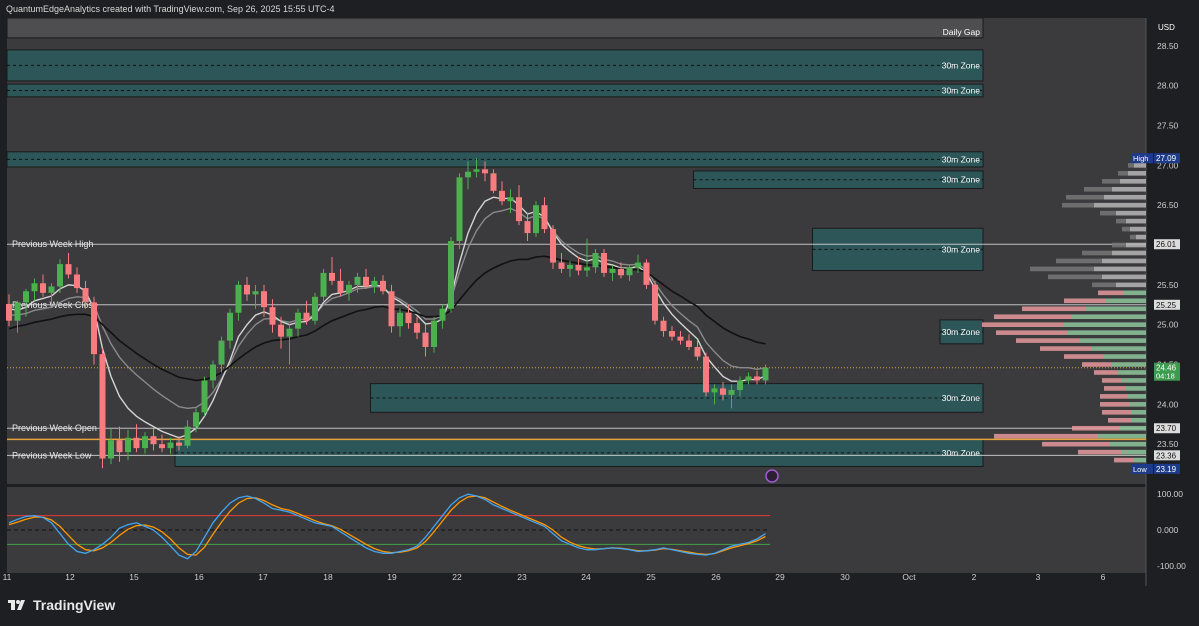 The width and height of the screenshot is (1199, 626). Describe the element at coordinates (1038, 577) in the screenshot. I see `time-tick-label: 3` at that location.